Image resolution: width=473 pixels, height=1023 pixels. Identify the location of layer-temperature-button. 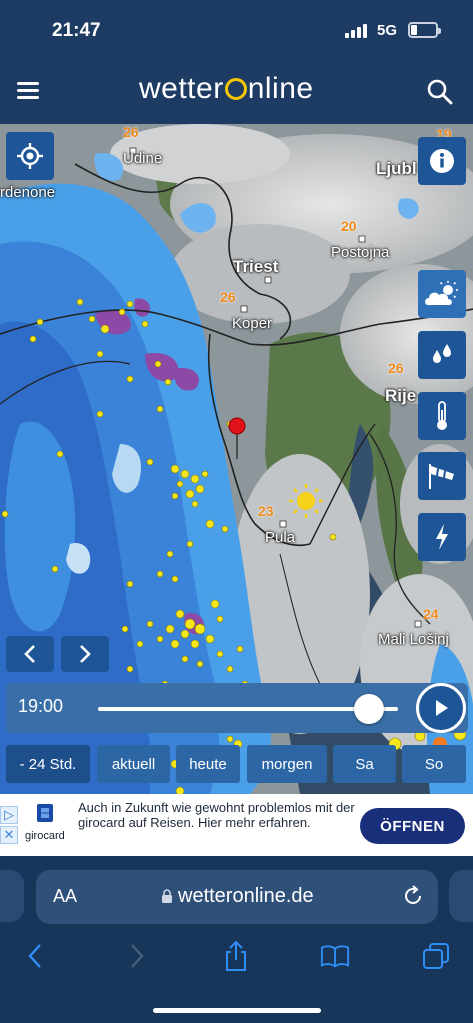
(442, 416).